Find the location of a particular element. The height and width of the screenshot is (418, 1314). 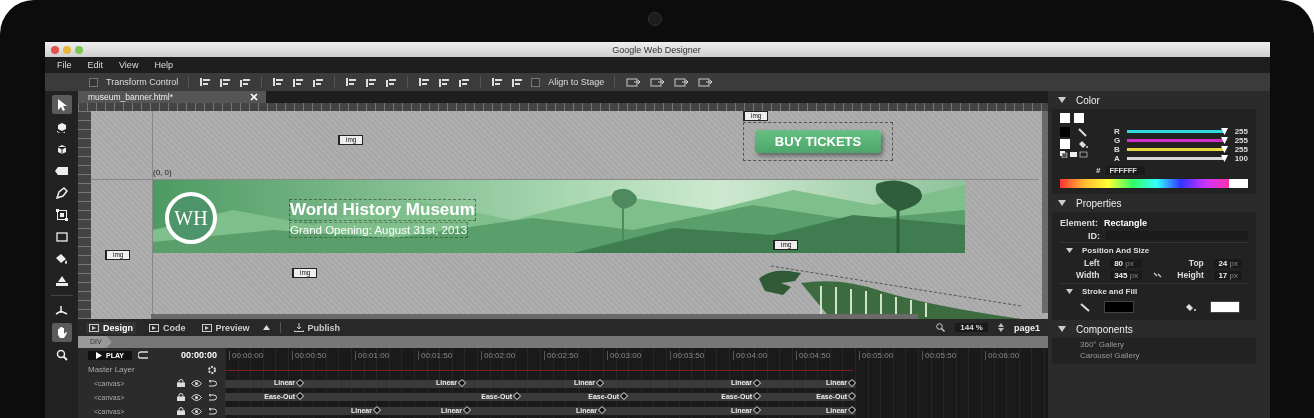

field-label: ID: is located at coordinates (1094, 235).